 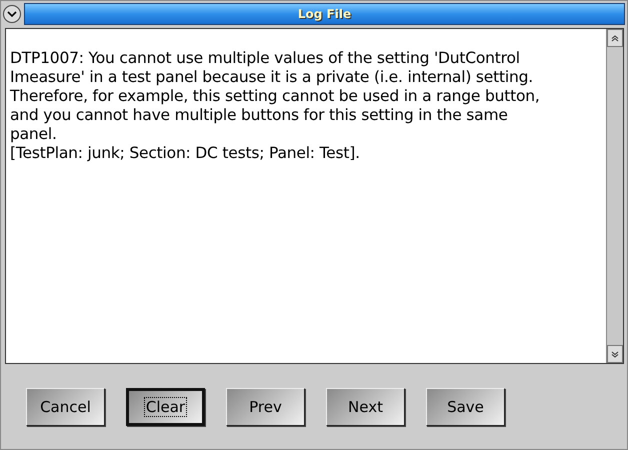 What do you see at coordinates (65, 407) in the screenshot?
I see `dialog-button: Cancel` at bounding box center [65, 407].